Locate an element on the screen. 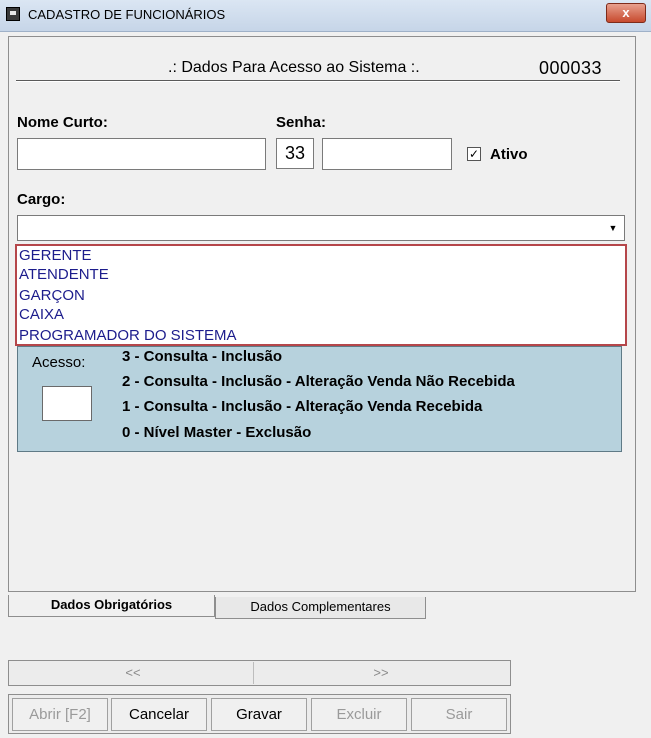 The width and height of the screenshot is (651, 738). senha-input is located at coordinates (387, 154).